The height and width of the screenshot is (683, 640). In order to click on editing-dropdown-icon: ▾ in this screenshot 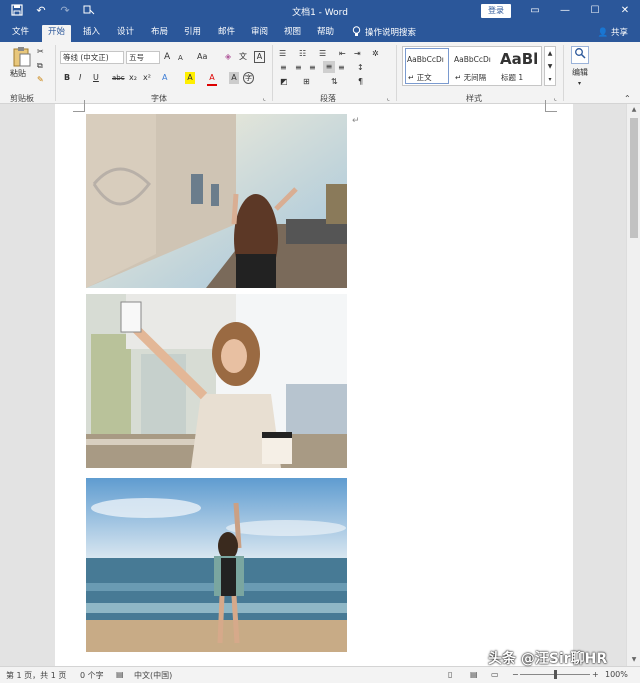, I will do `click(579, 84)`.